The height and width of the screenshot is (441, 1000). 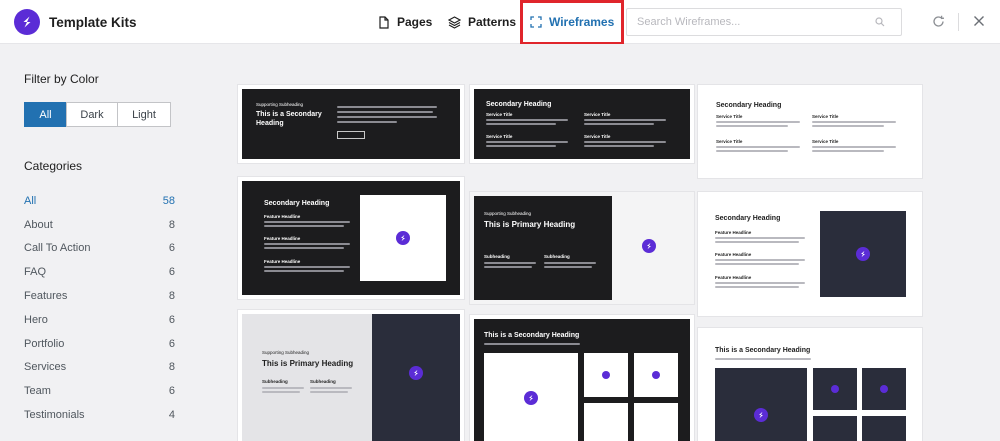 I want to click on category-item-team: Team 6, so click(x=99, y=391).